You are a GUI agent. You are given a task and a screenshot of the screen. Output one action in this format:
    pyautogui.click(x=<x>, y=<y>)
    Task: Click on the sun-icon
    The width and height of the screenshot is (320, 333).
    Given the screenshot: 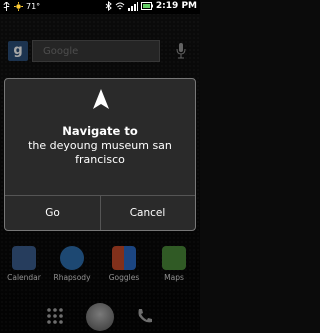 What is the action you would take?
    pyautogui.click(x=18, y=6)
    